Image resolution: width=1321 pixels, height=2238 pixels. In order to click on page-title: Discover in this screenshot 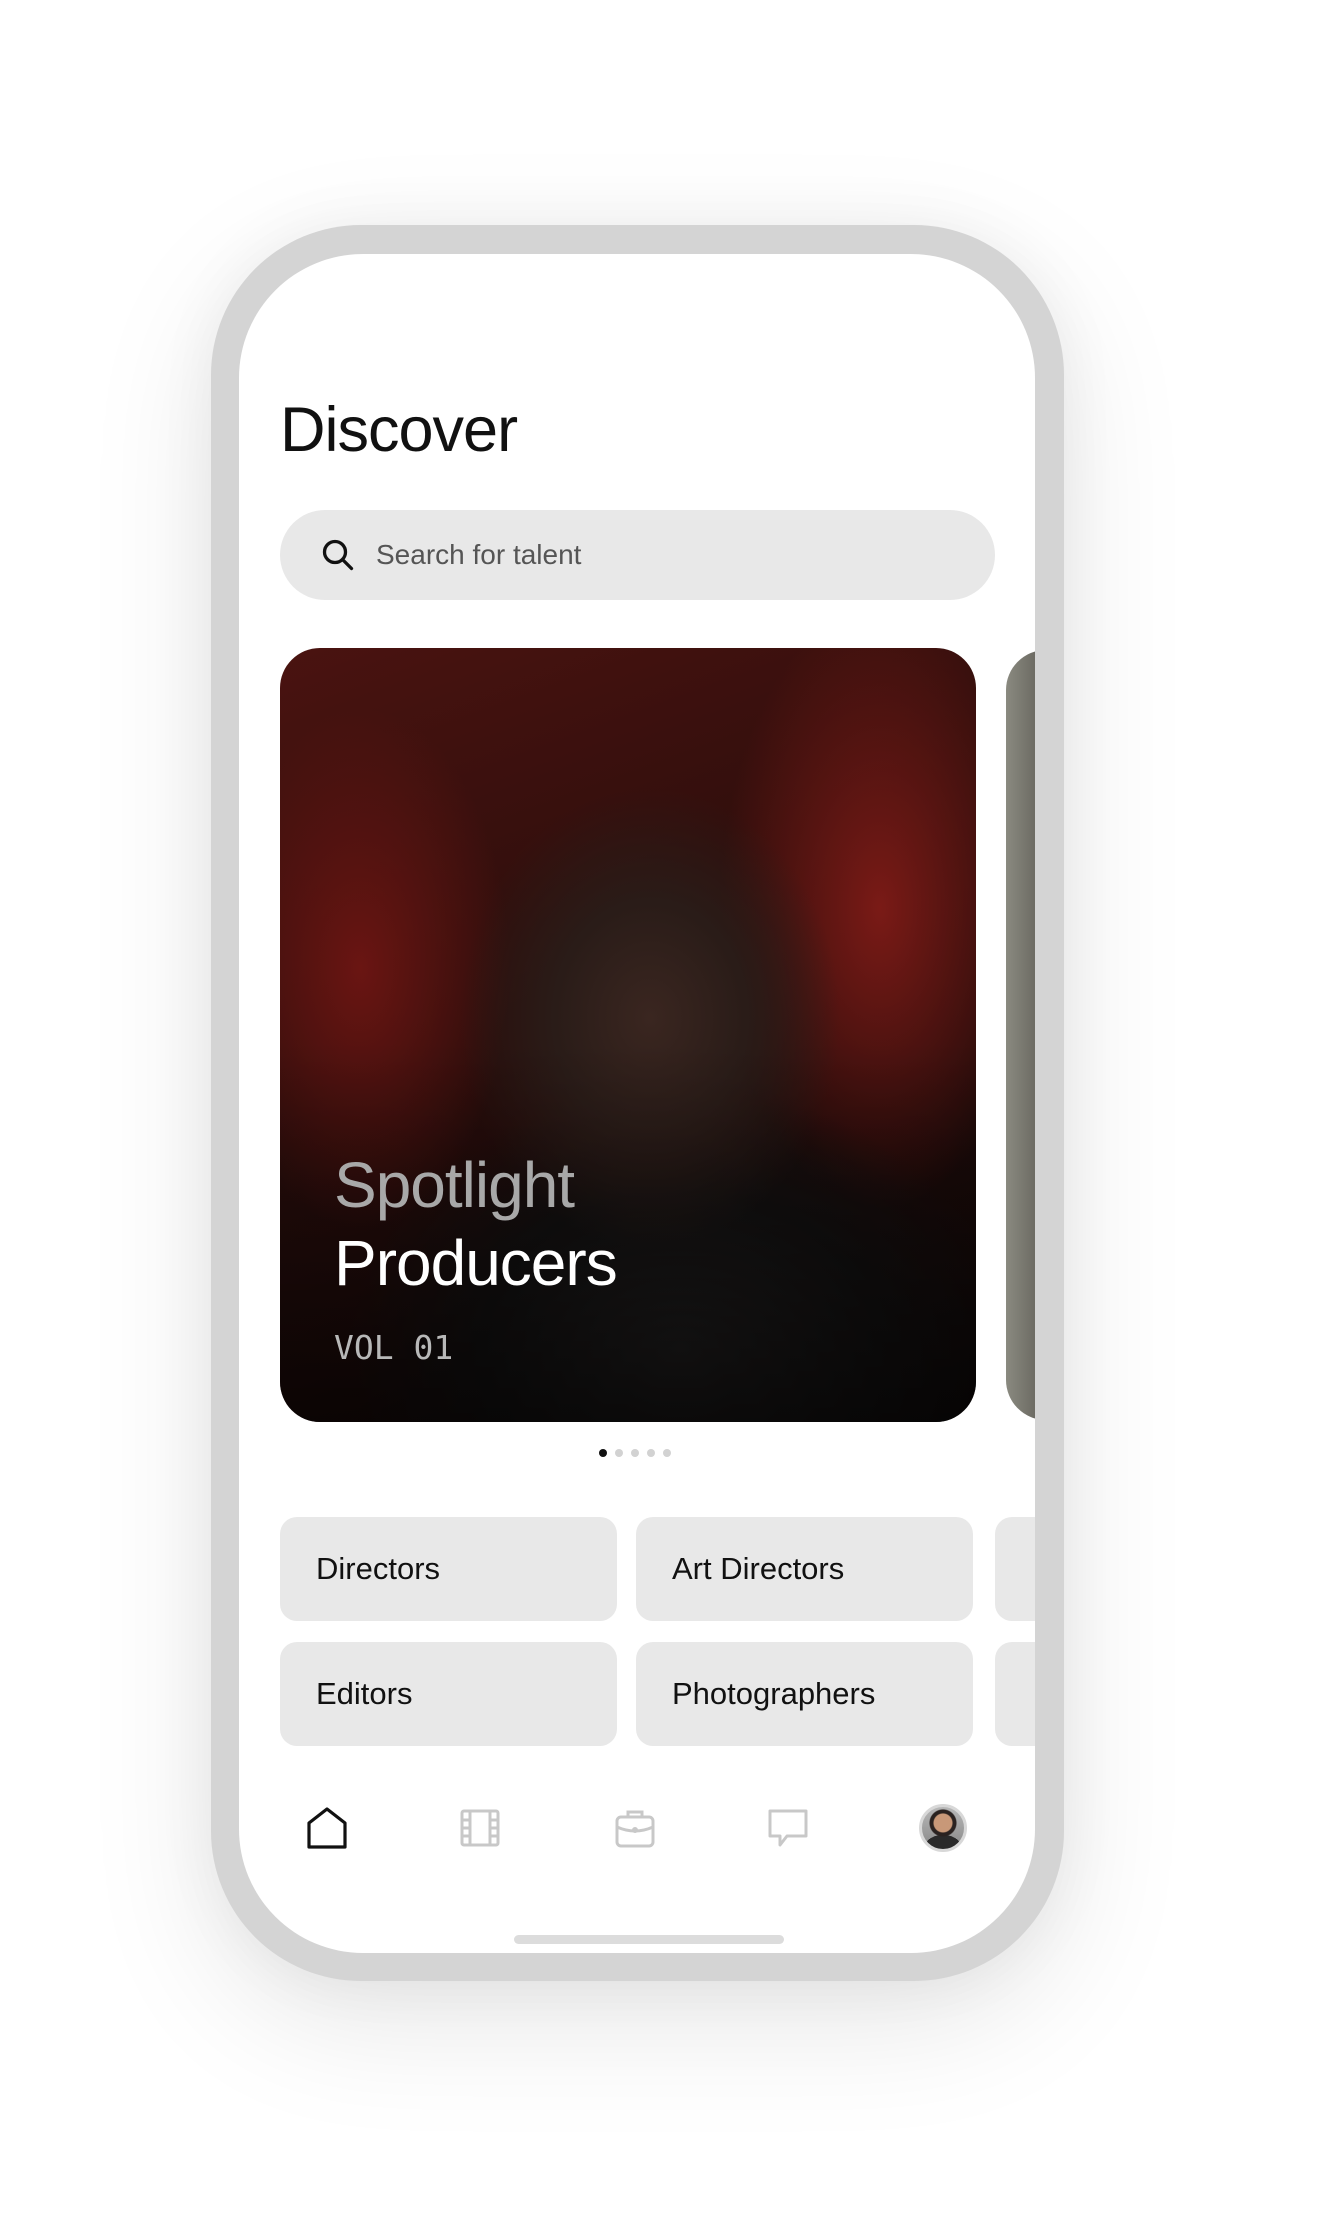, I will do `click(399, 430)`.